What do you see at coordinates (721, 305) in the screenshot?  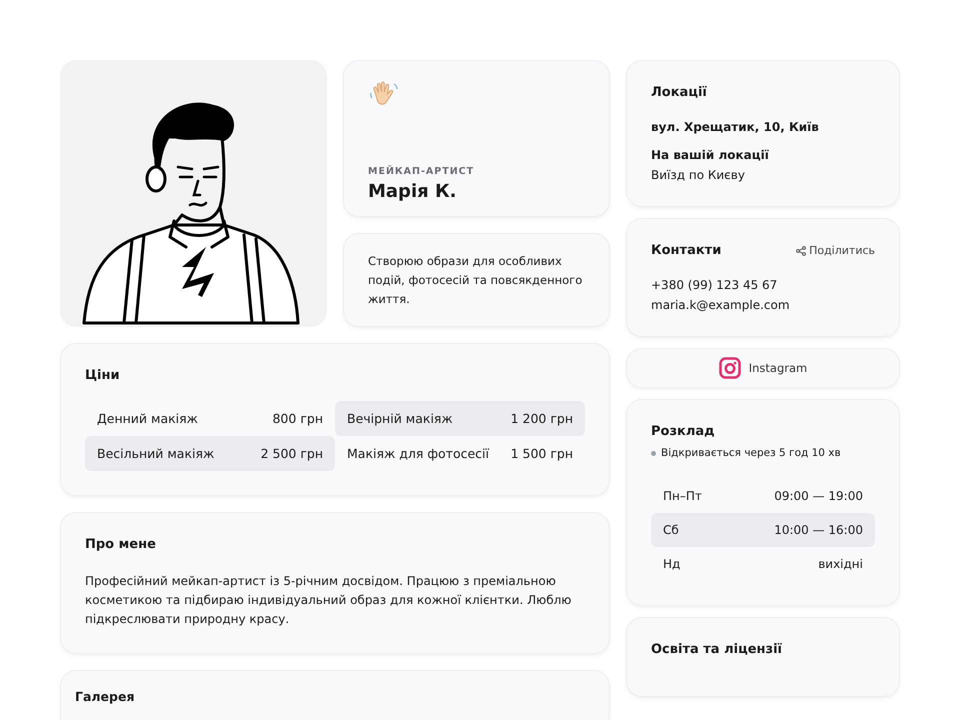 I see `email-address: maria.k@example.com` at bounding box center [721, 305].